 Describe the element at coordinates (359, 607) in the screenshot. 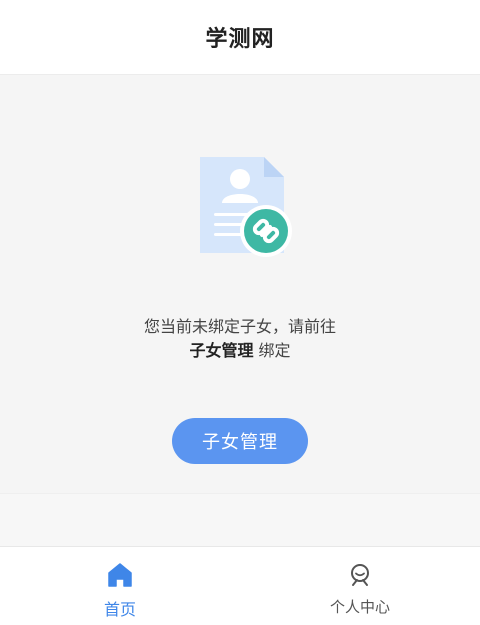

I see `tab-profile-label: 个人中心` at that location.